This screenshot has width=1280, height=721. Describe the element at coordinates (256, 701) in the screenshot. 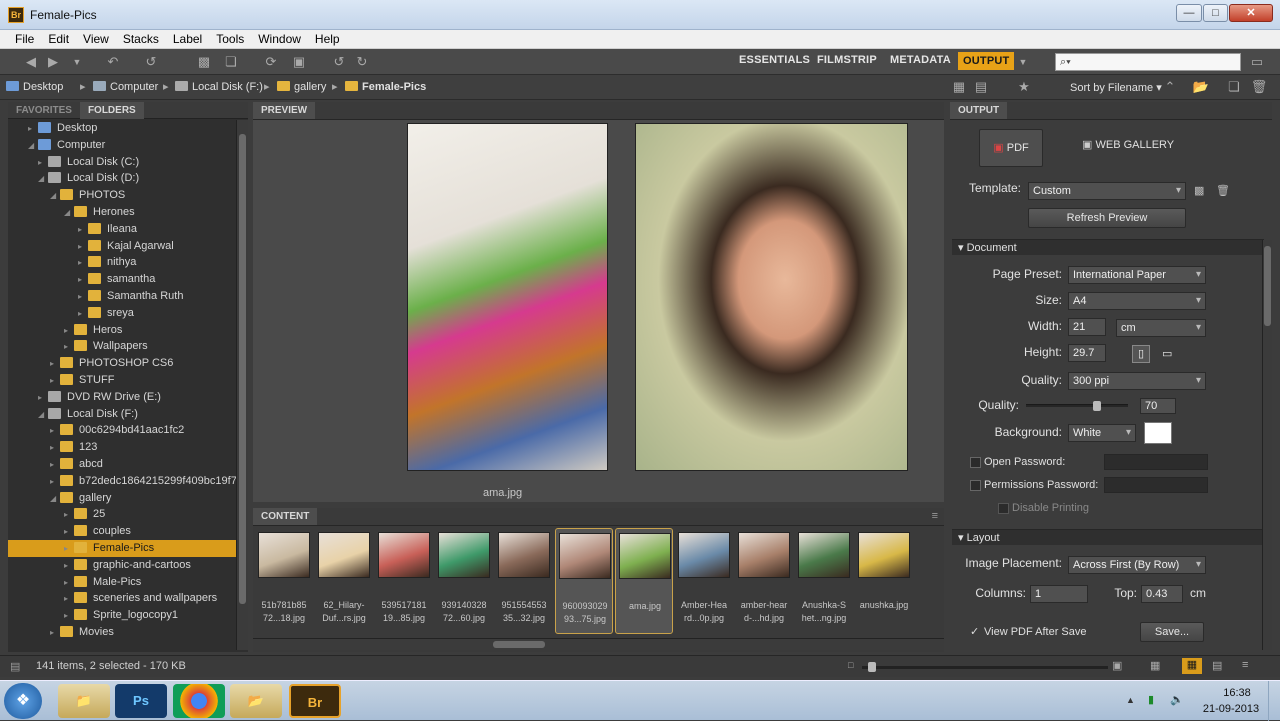

I see `folder-taskbar-icon: 📂` at that location.